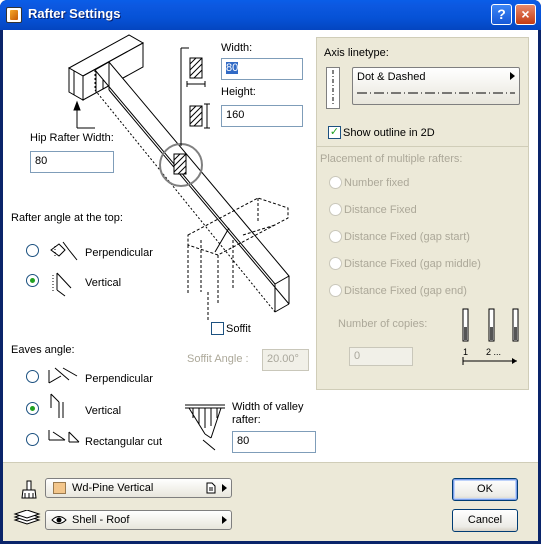 The height and width of the screenshot is (544, 541). What do you see at coordinates (59, 488) in the screenshot?
I see `material-swatch` at bounding box center [59, 488].